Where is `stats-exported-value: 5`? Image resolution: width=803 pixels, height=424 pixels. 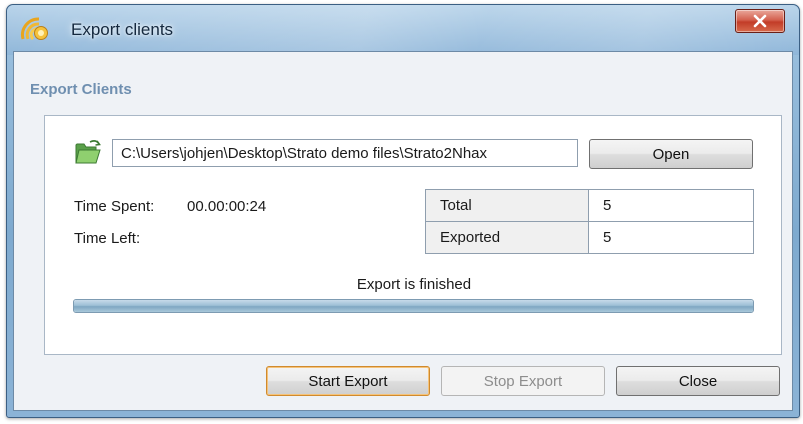 stats-exported-value: 5 is located at coordinates (671, 237).